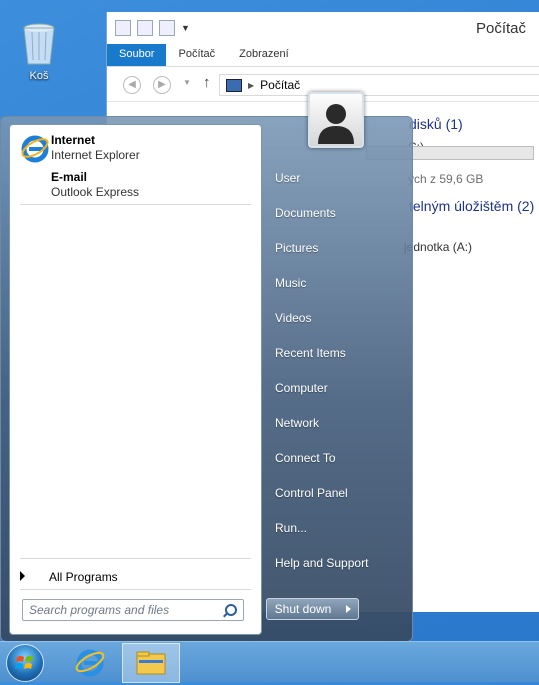 This screenshot has width=539, height=685. Describe the element at coordinates (167, 28) in the screenshot. I see `new-folder-icon` at that location.